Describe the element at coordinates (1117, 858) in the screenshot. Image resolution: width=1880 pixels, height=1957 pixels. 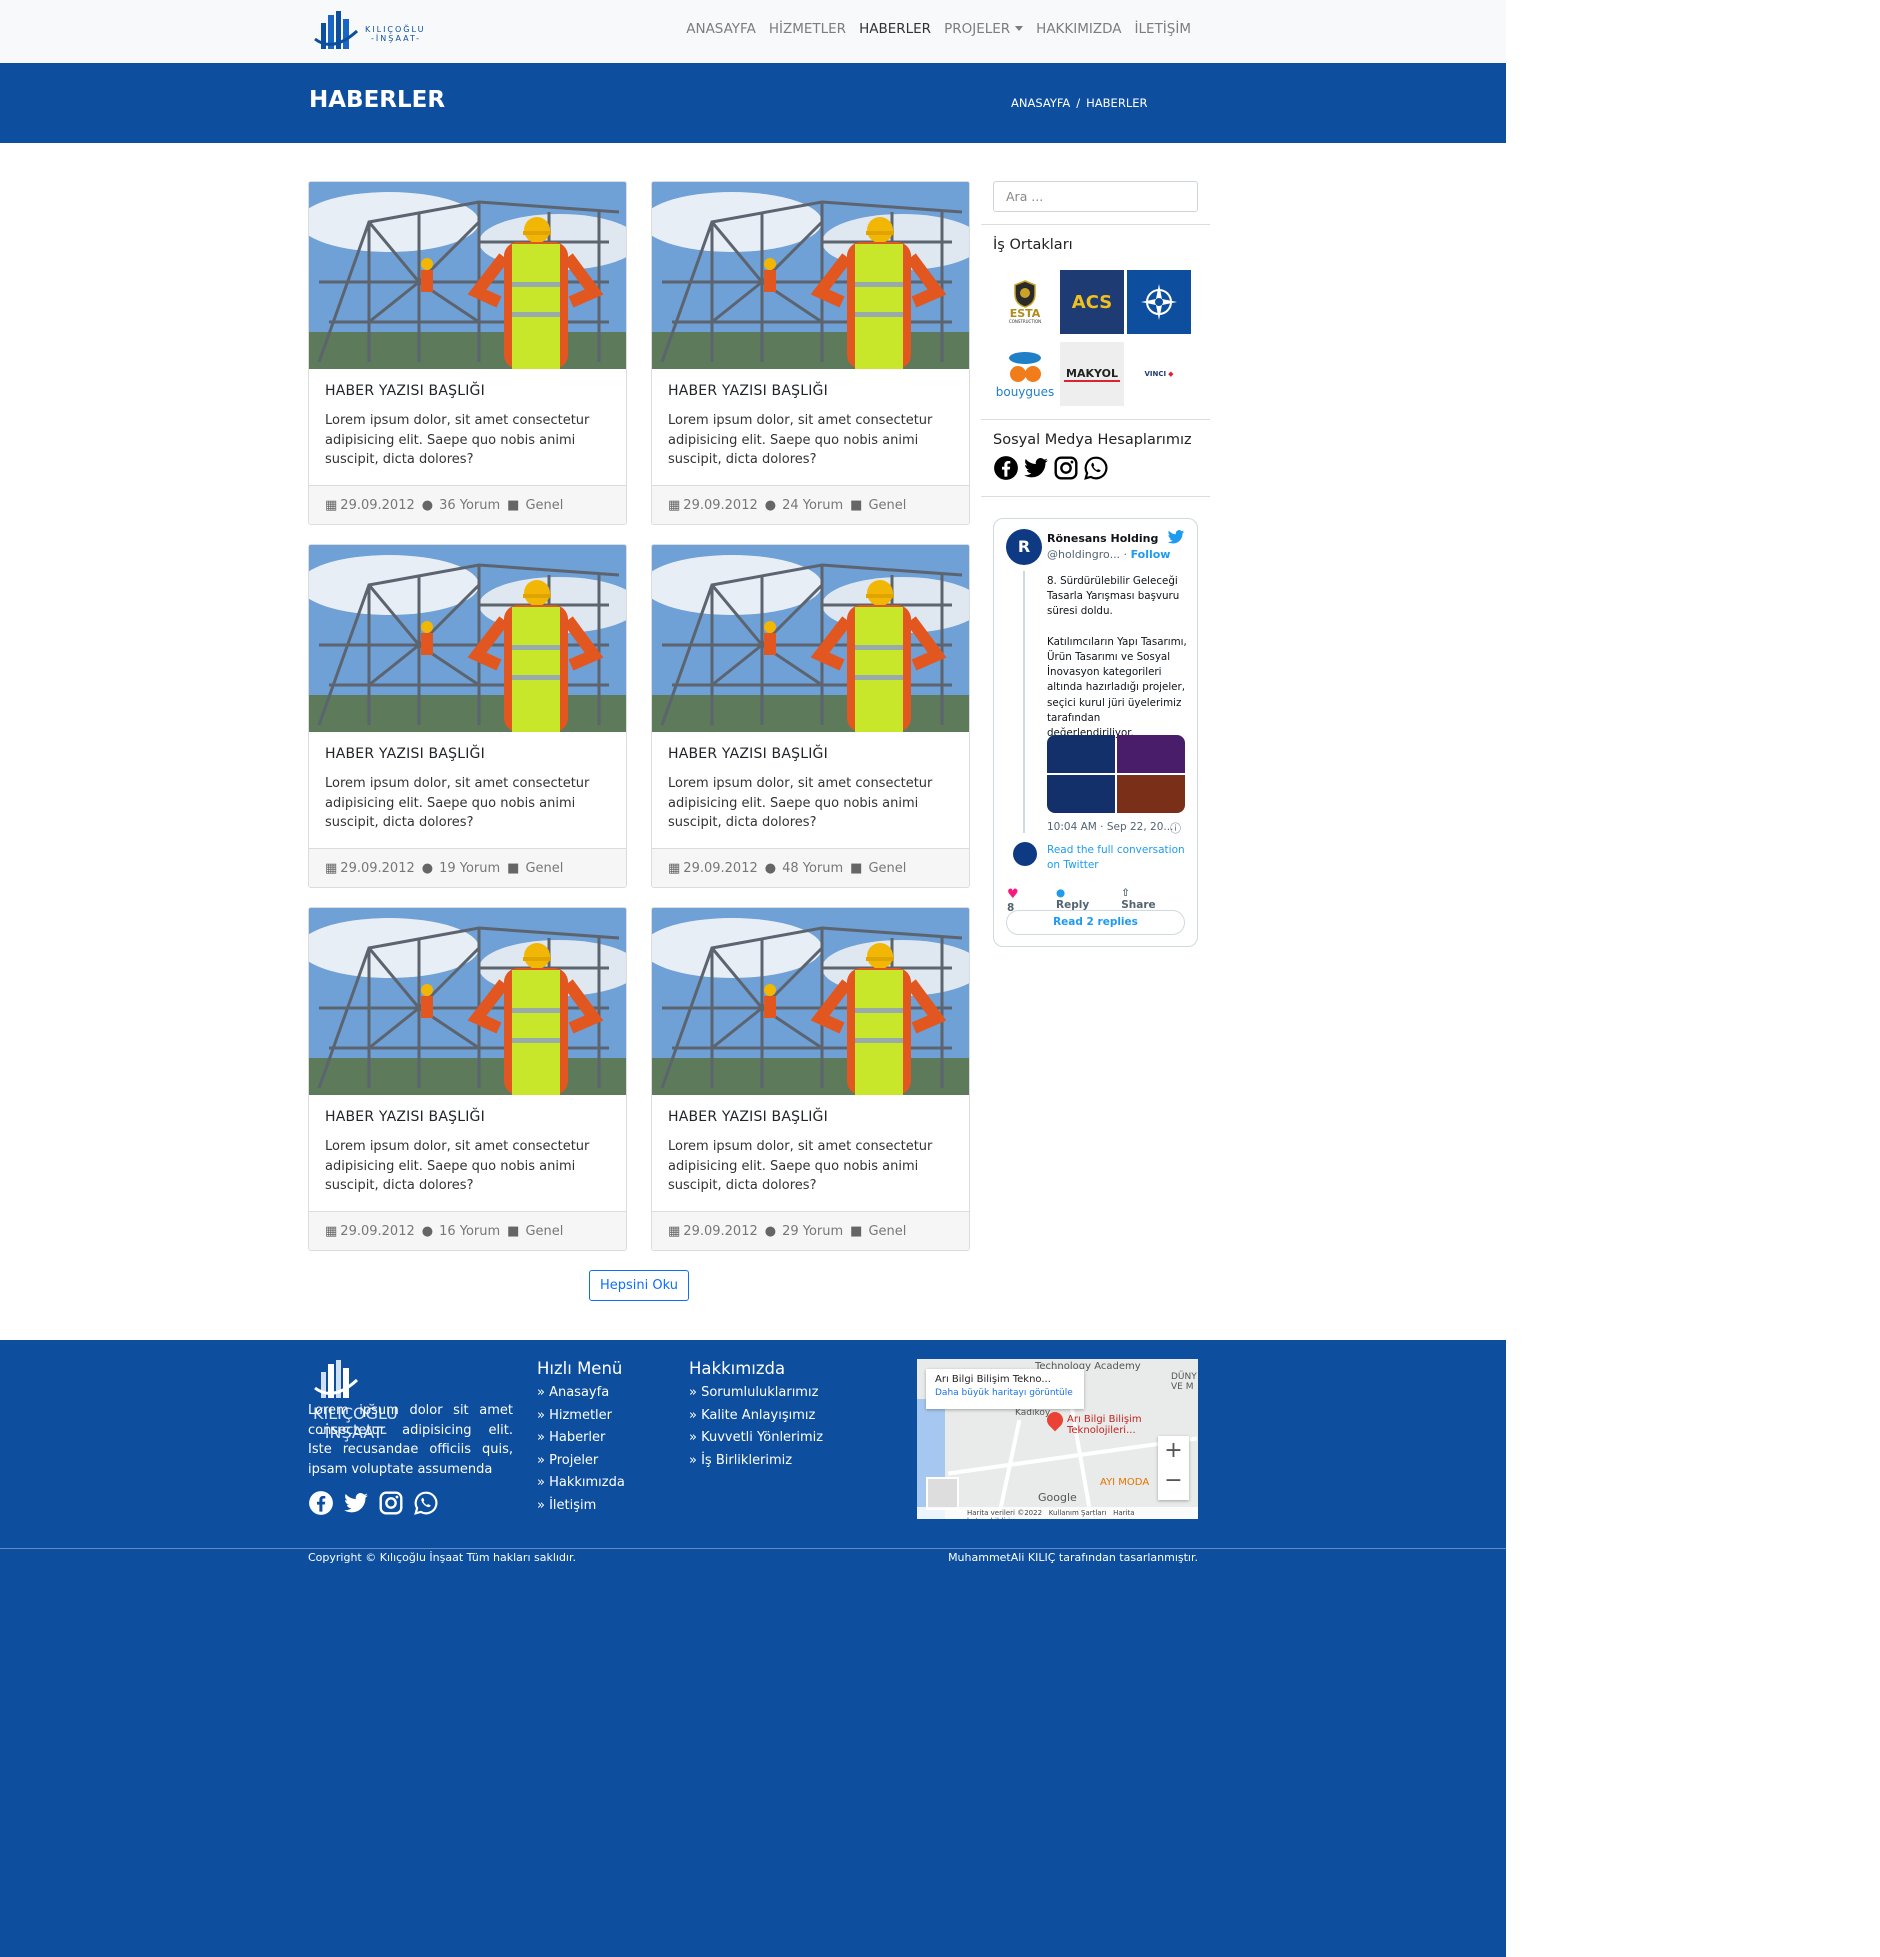
I see `read-full-conversation-link: Read the full conversation on Twitter` at that location.